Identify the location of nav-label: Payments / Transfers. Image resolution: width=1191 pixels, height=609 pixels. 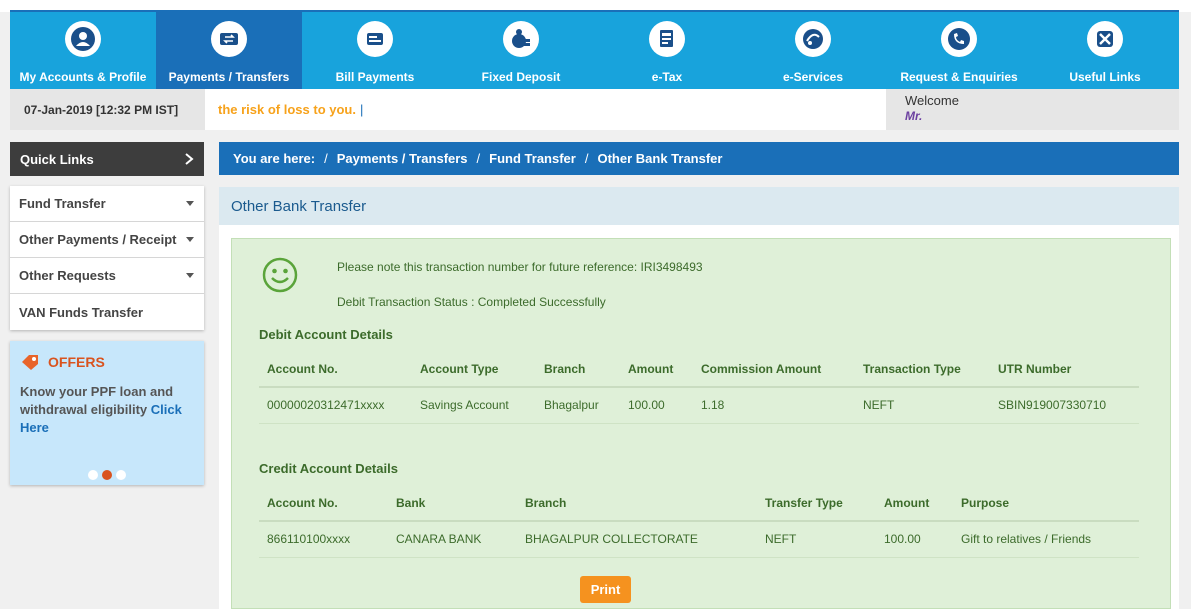
(229, 77).